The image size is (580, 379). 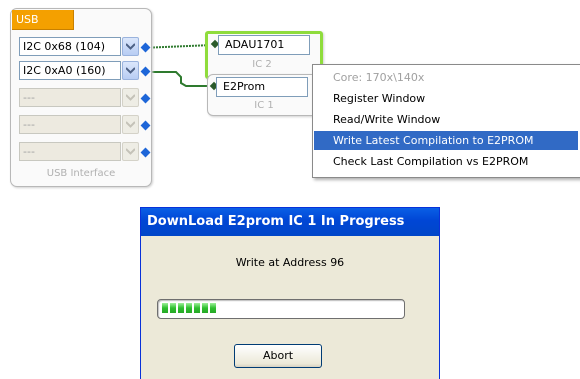 What do you see at coordinates (81, 173) in the screenshot?
I see `usb-interface-caption: USB Interface` at bounding box center [81, 173].